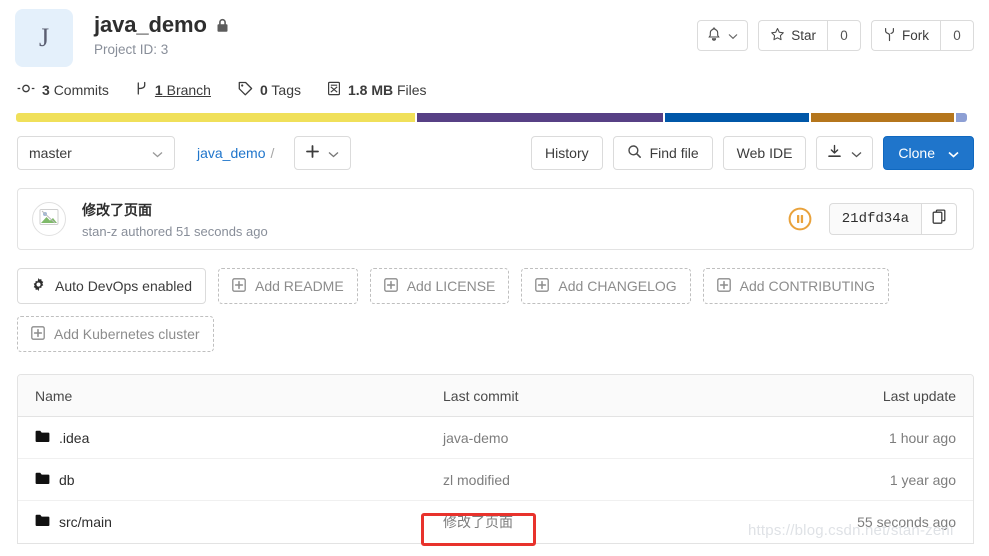 The image size is (989, 556). What do you see at coordinates (481, 395) in the screenshot?
I see `column-header-last-commit: Last commit` at bounding box center [481, 395].